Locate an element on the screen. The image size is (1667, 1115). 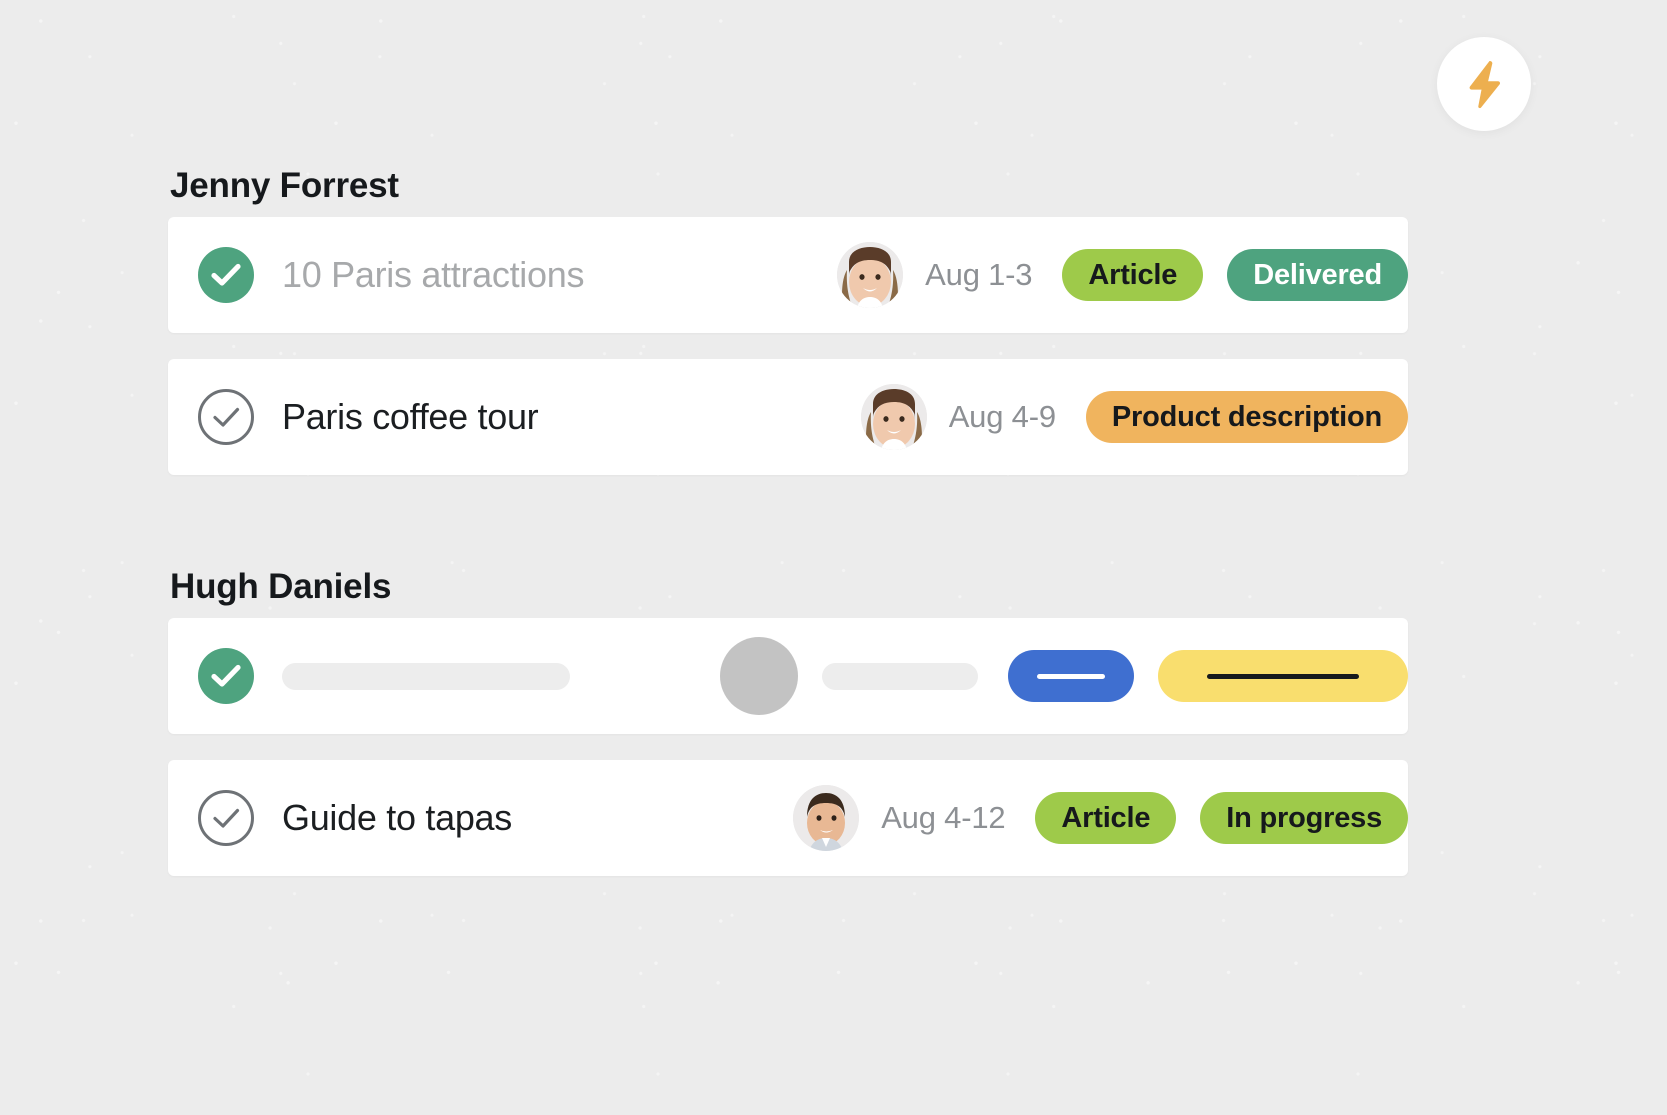
task-date: Aug 1-3 is located at coordinates (979, 274).